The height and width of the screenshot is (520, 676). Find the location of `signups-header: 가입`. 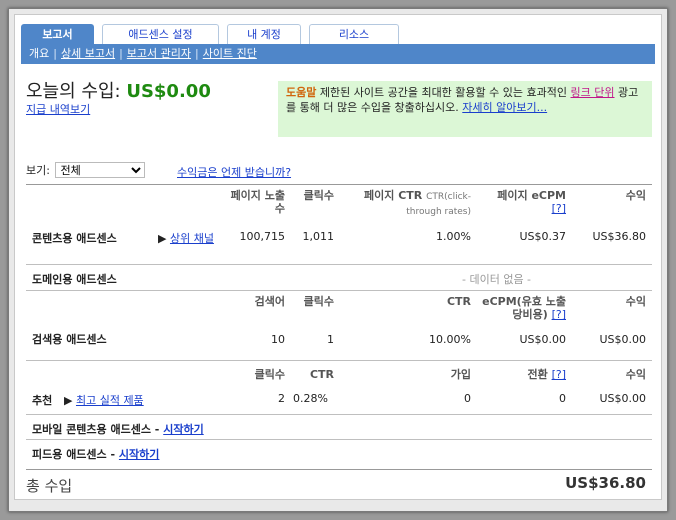

signups-header: 가입 is located at coordinates (460, 374).